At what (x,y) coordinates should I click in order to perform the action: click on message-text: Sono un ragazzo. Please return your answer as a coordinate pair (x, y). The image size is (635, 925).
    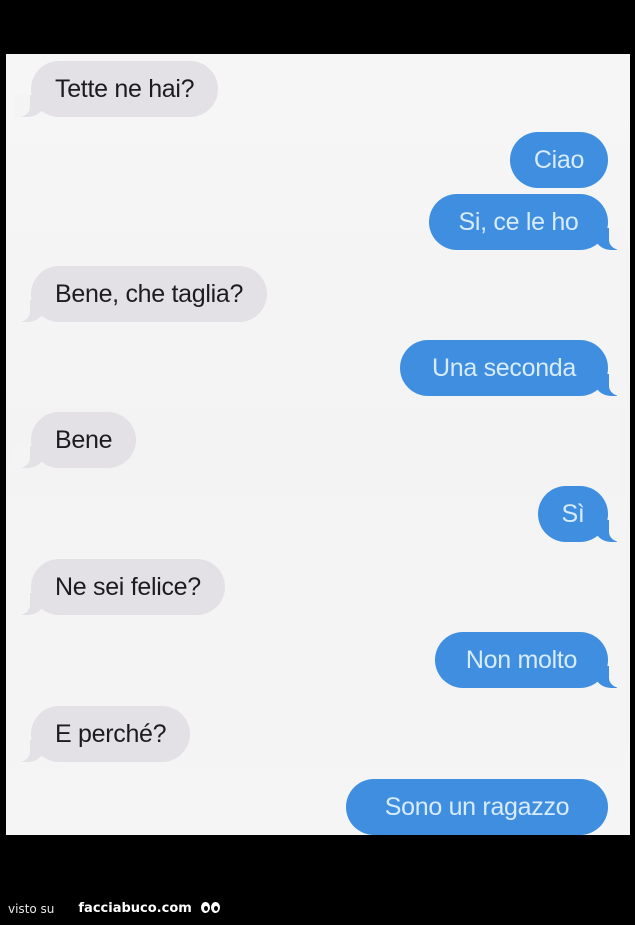
    Looking at the image, I should click on (477, 806).